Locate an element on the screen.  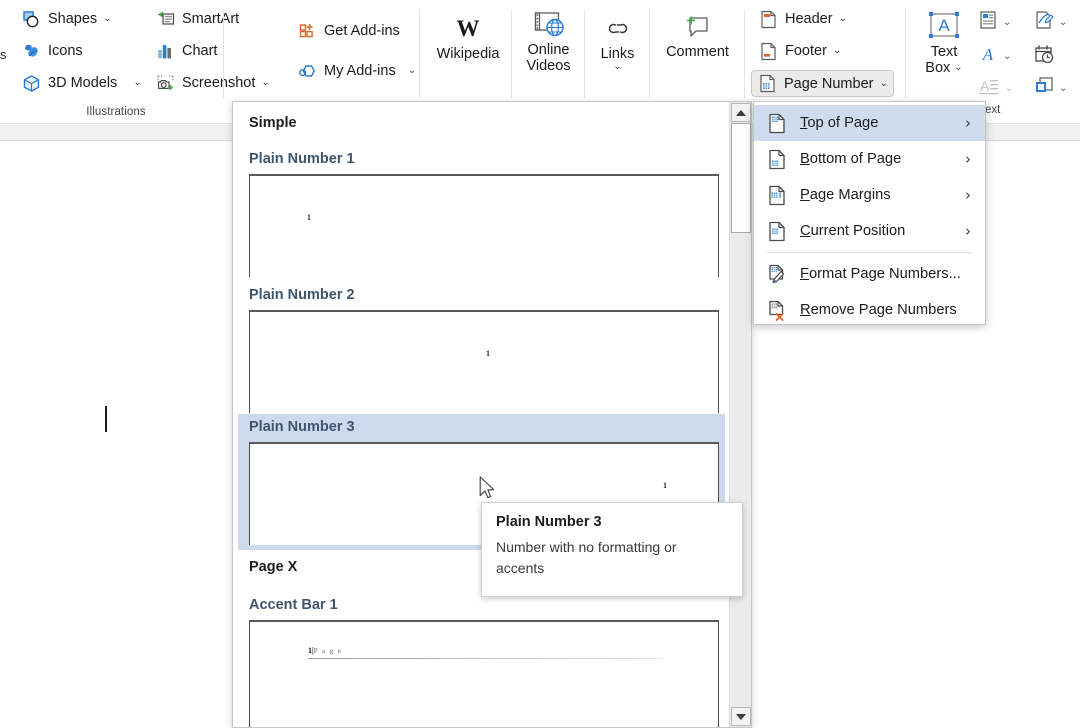
menu-item-page-margins: Page Margins › is located at coordinates (869, 195).